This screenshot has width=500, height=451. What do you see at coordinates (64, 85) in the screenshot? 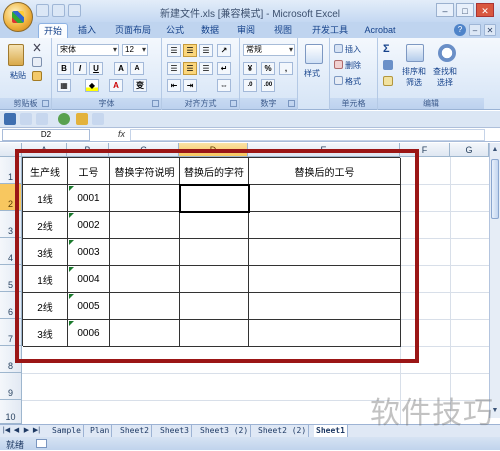
I see `borders-button: ▦` at bounding box center [64, 85].